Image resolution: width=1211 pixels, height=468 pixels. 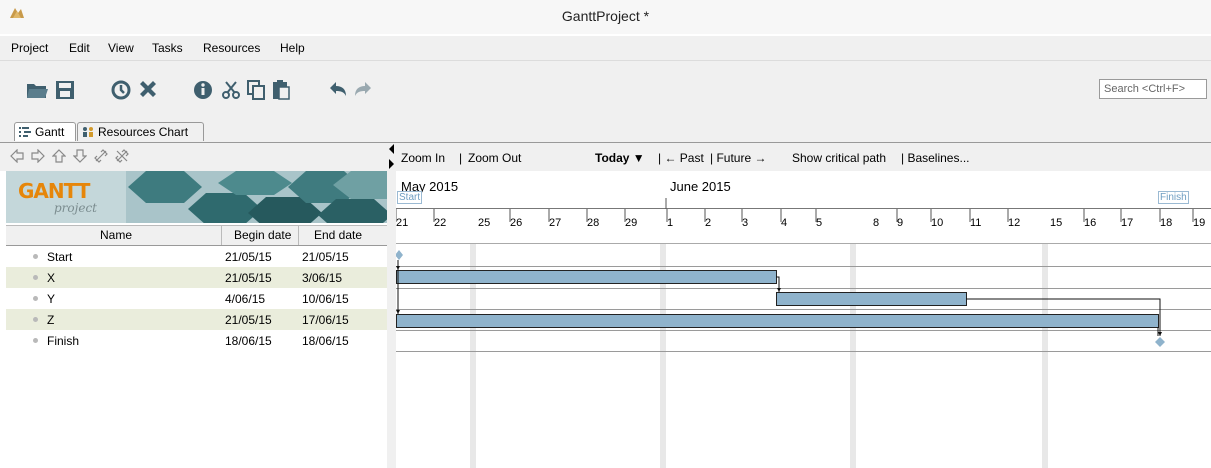 What do you see at coordinates (196, 319) in the screenshot?
I see `task-row-z: Z 21/05/15 17/06/15` at bounding box center [196, 319].